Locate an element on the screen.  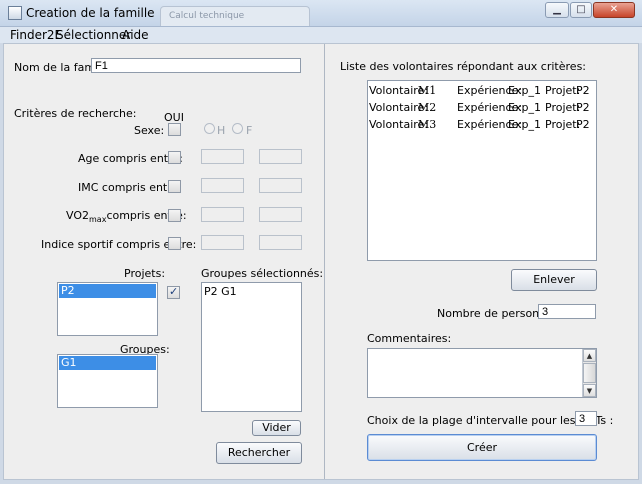
java-app-icon is located at coordinates (15, 13).